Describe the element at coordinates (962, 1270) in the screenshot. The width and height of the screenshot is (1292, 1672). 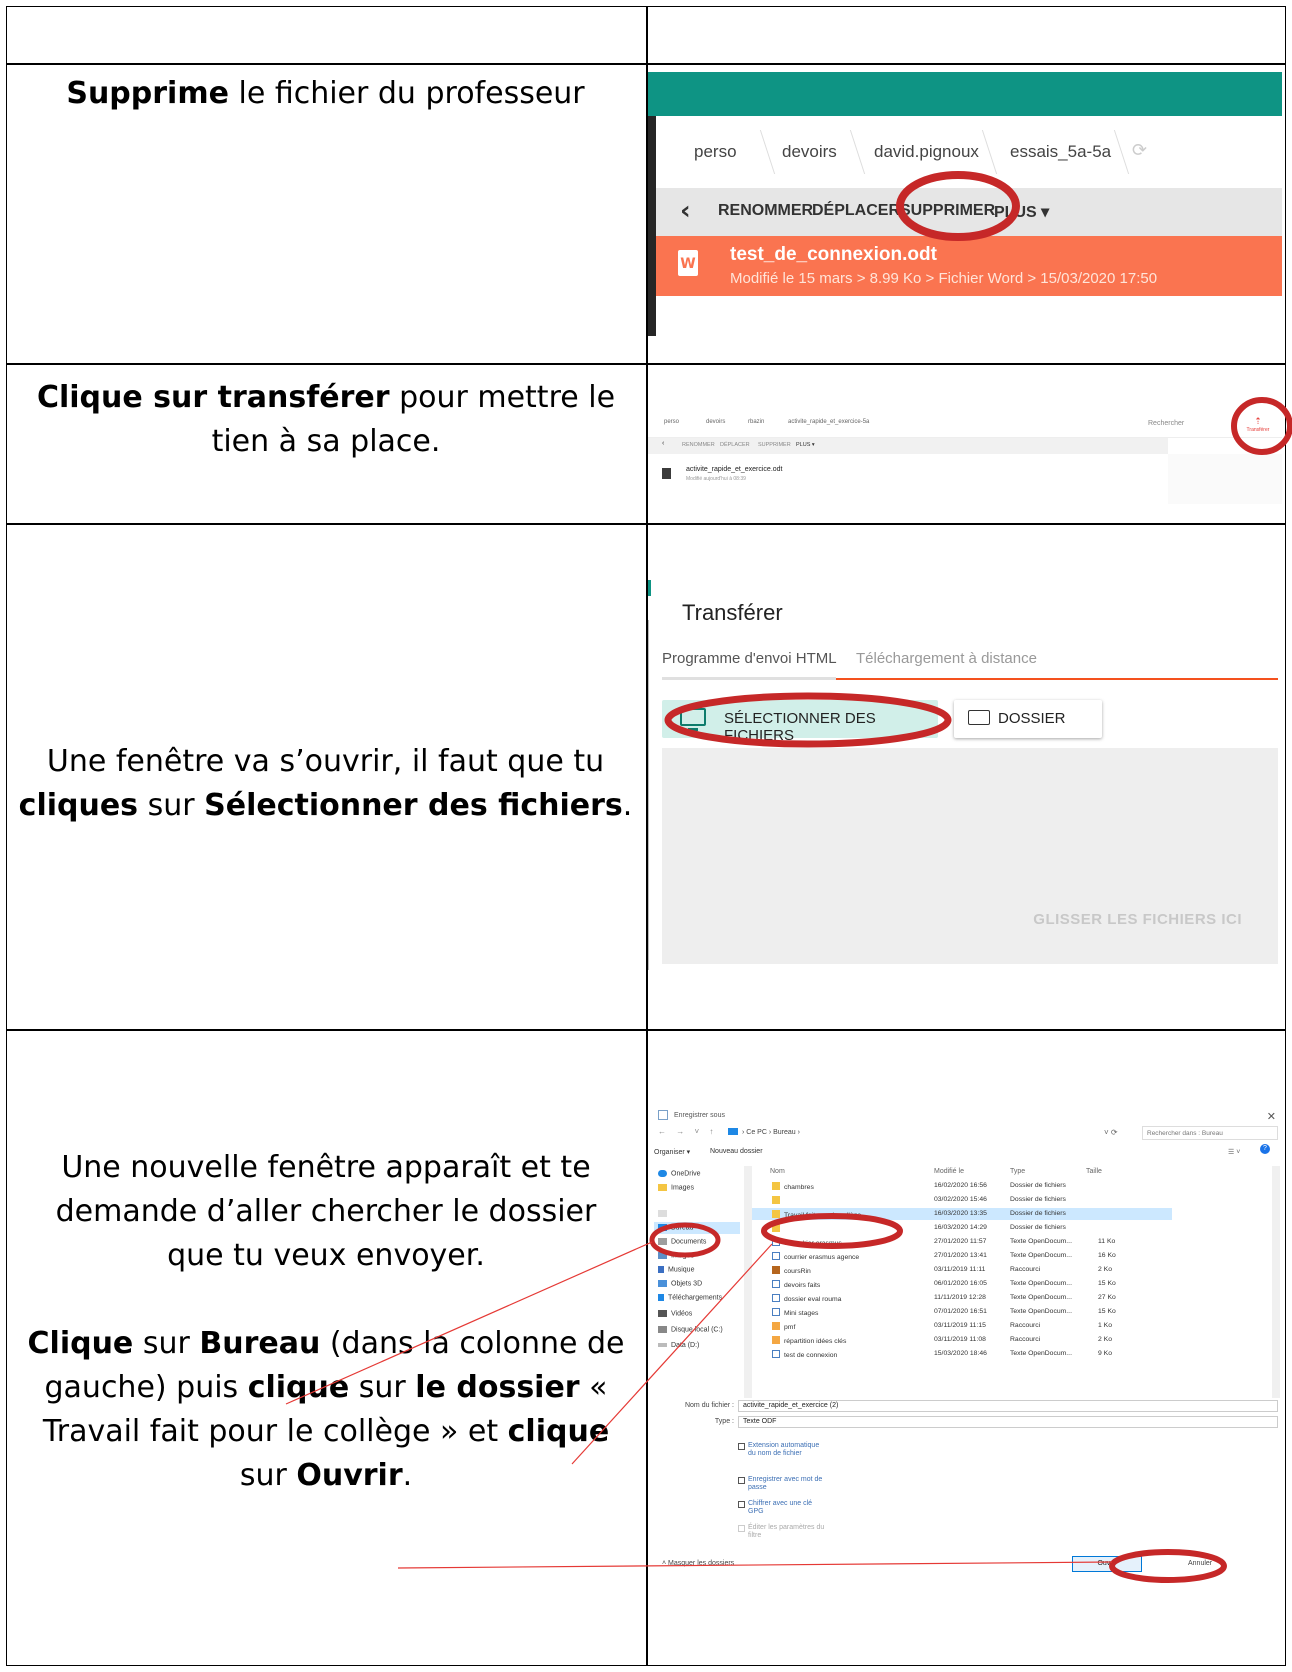
I see `file-row: coursRin 03/11/2019 11:11 Raccourci 2 Ko` at that location.